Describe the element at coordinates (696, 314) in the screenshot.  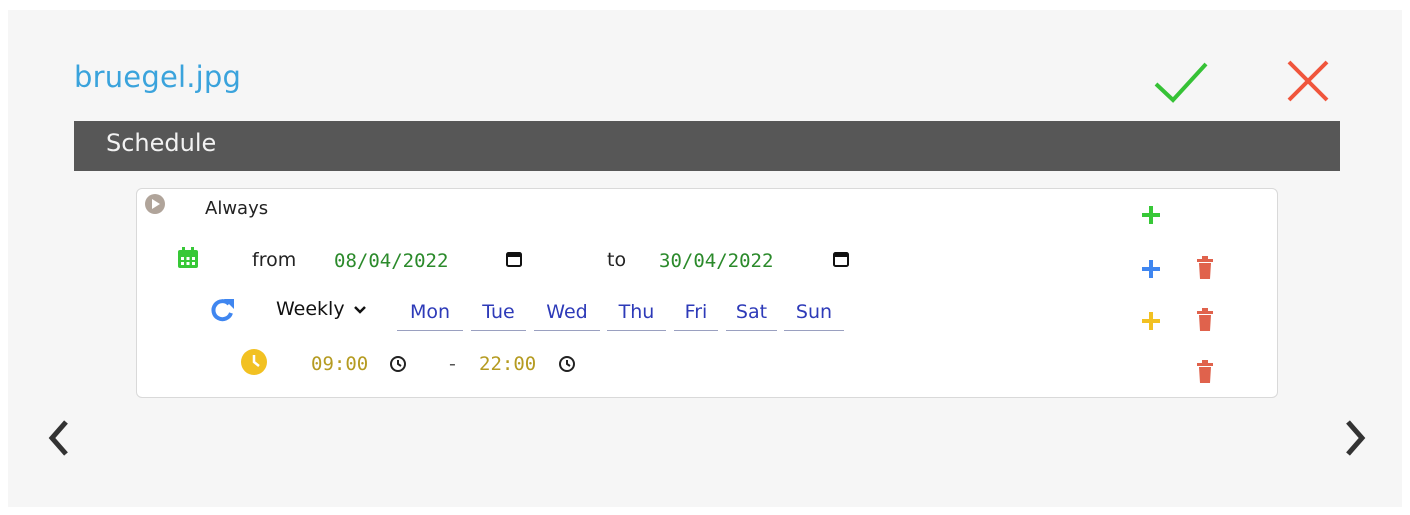
I see `day-fri: Fri` at that location.